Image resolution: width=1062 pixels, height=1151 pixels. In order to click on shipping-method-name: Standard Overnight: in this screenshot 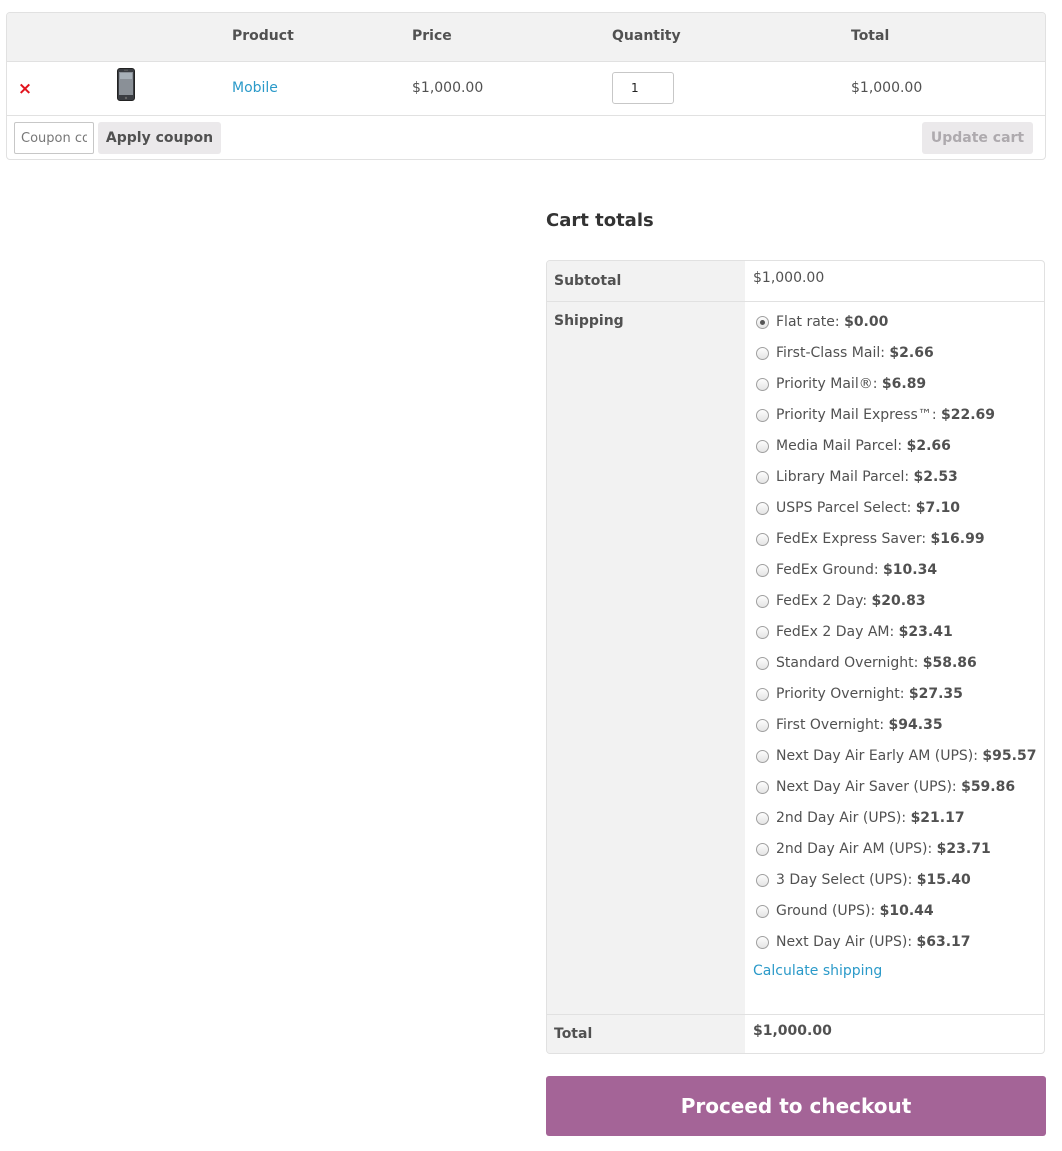, I will do `click(847, 663)`.